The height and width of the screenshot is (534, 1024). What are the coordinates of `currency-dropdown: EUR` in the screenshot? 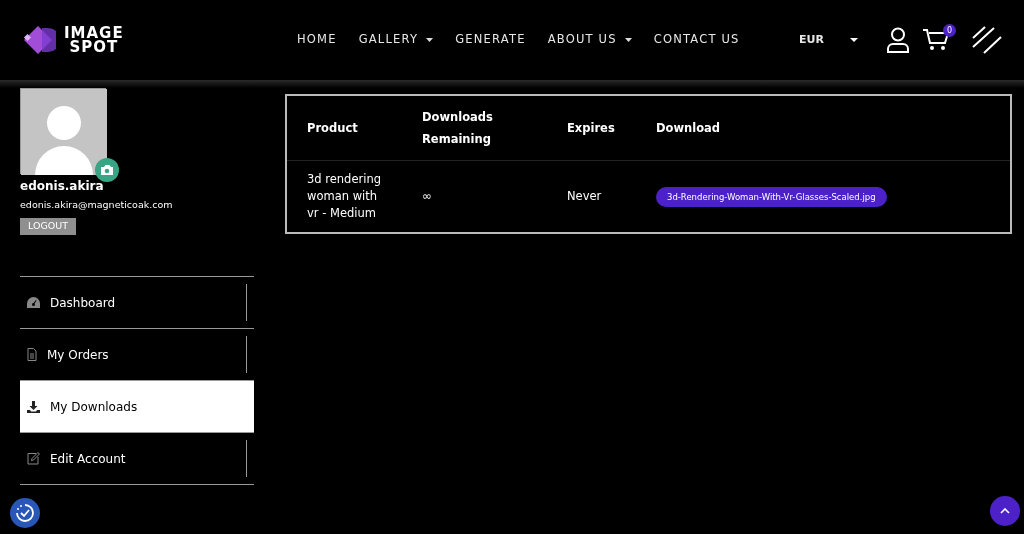 It's located at (828, 40).